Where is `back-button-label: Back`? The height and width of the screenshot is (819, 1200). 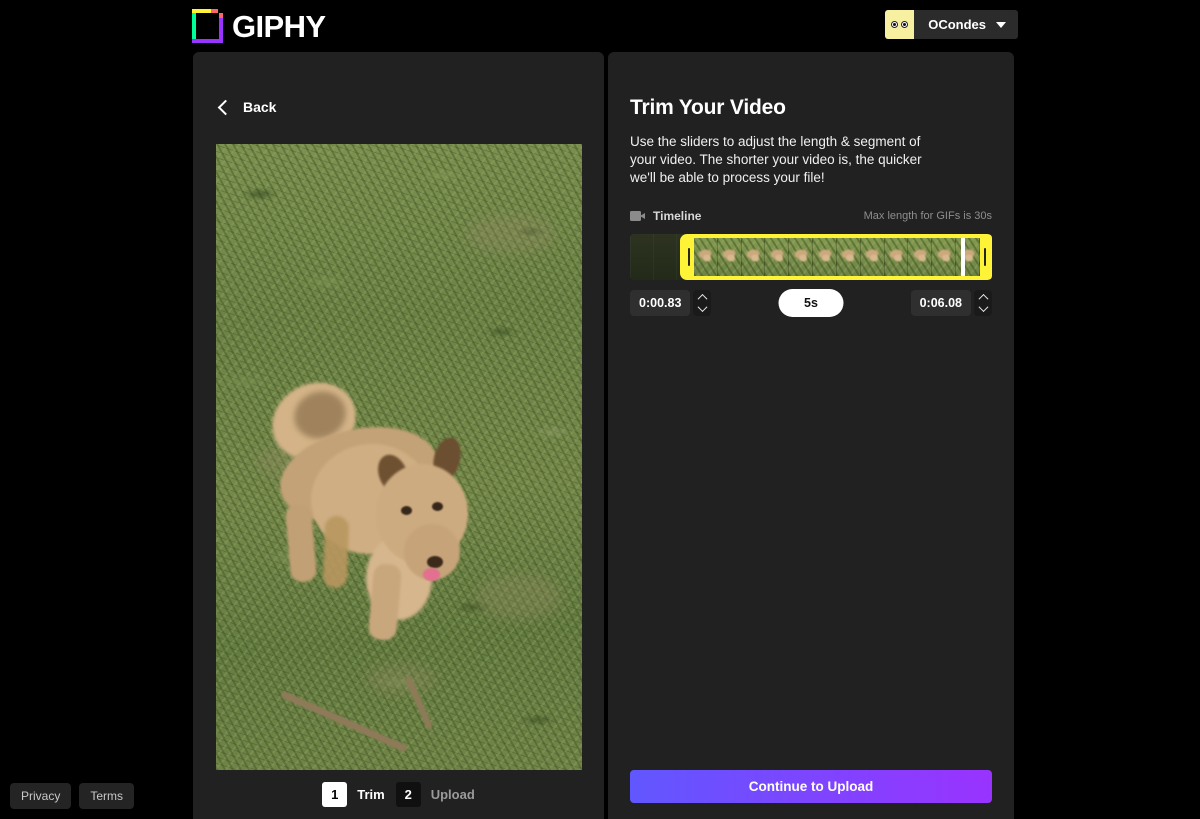 back-button-label: Back is located at coordinates (260, 107).